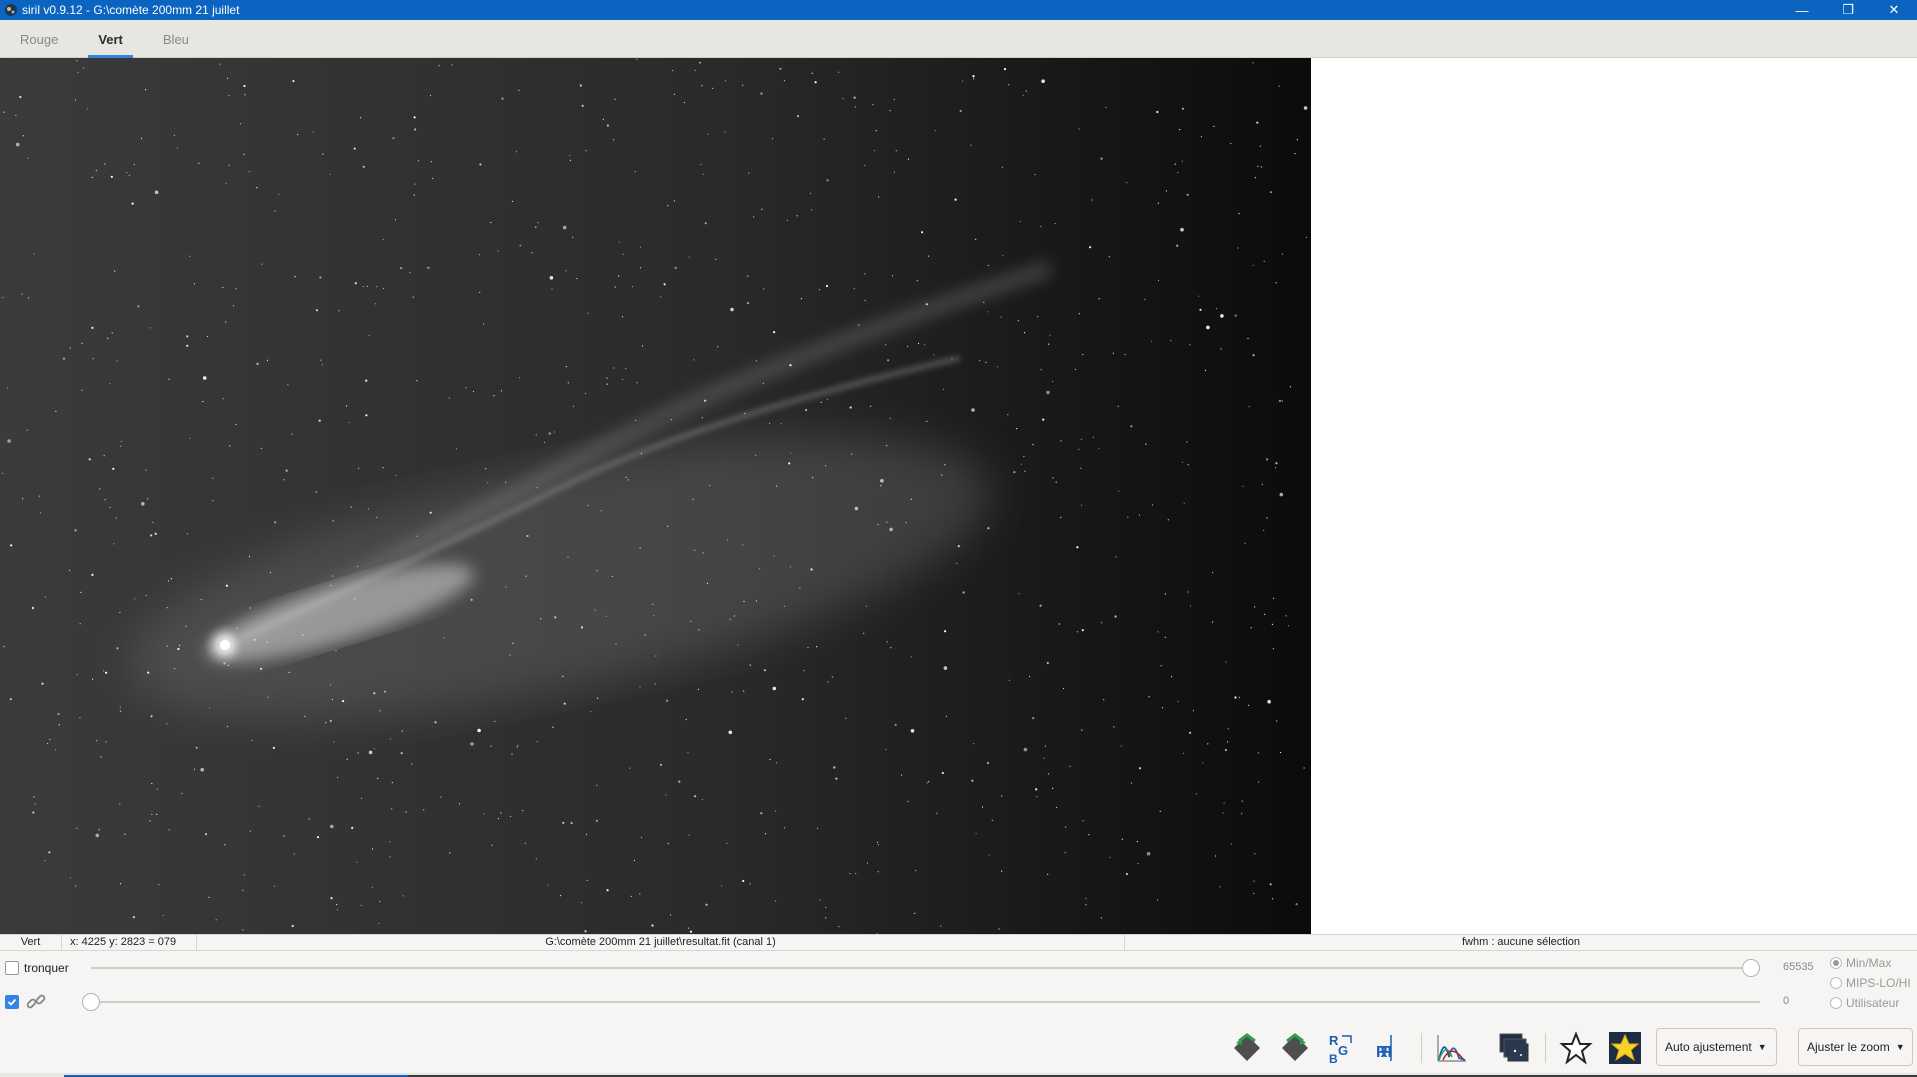  What do you see at coordinates (12, 968) in the screenshot?
I see `tronquer-checkbox` at bounding box center [12, 968].